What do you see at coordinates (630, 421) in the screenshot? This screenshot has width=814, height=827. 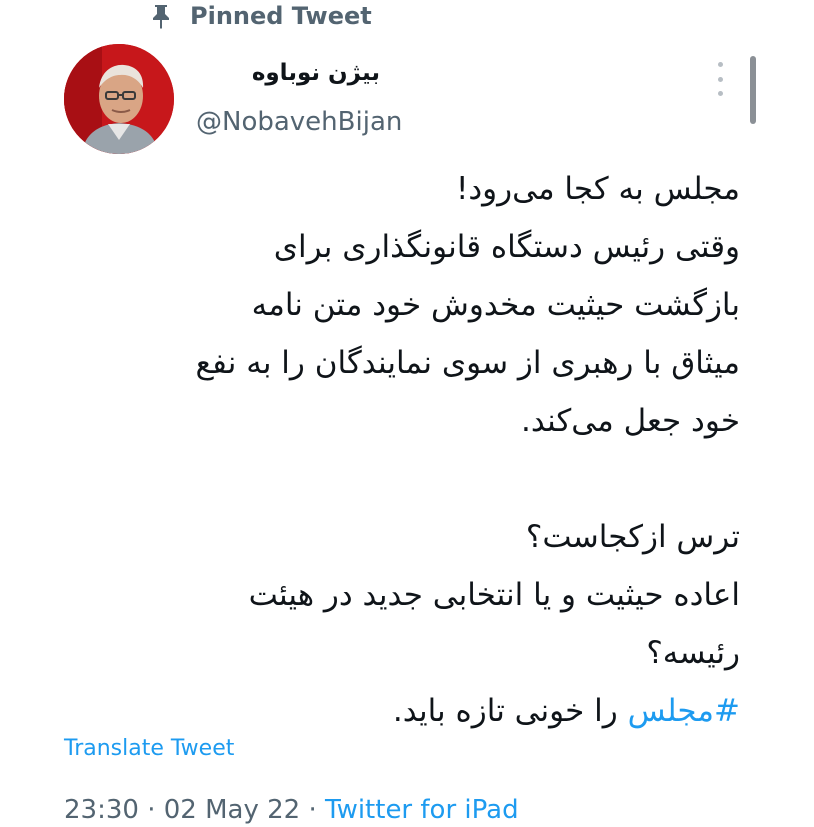 I see `tweet-line: خود جعل می‌کند.` at bounding box center [630, 421].